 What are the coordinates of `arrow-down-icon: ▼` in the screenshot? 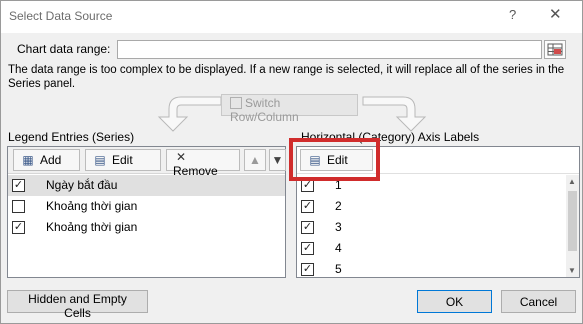 It's located at (277, 160).